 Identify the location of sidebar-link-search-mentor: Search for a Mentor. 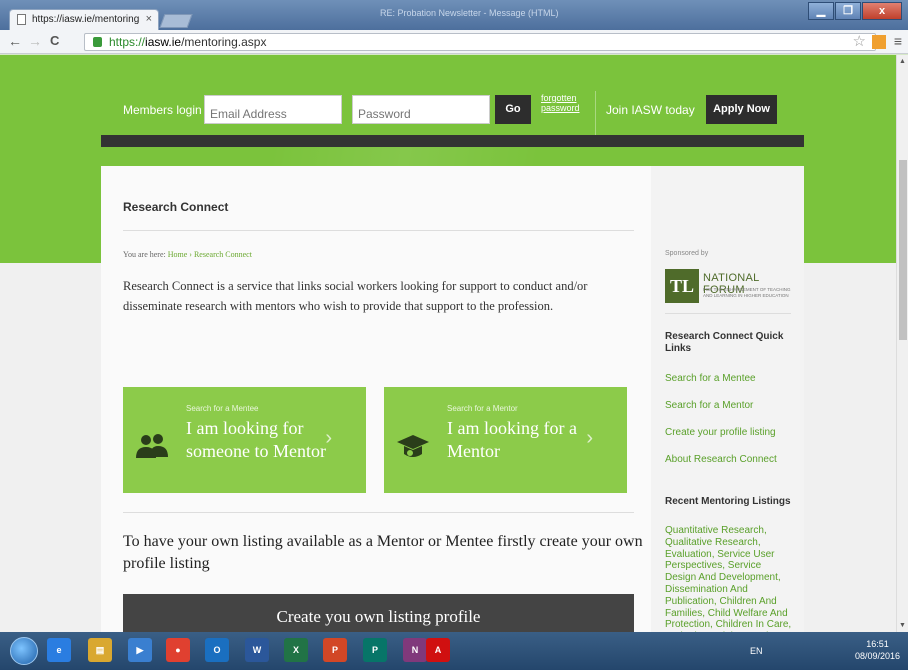
(709, 405).